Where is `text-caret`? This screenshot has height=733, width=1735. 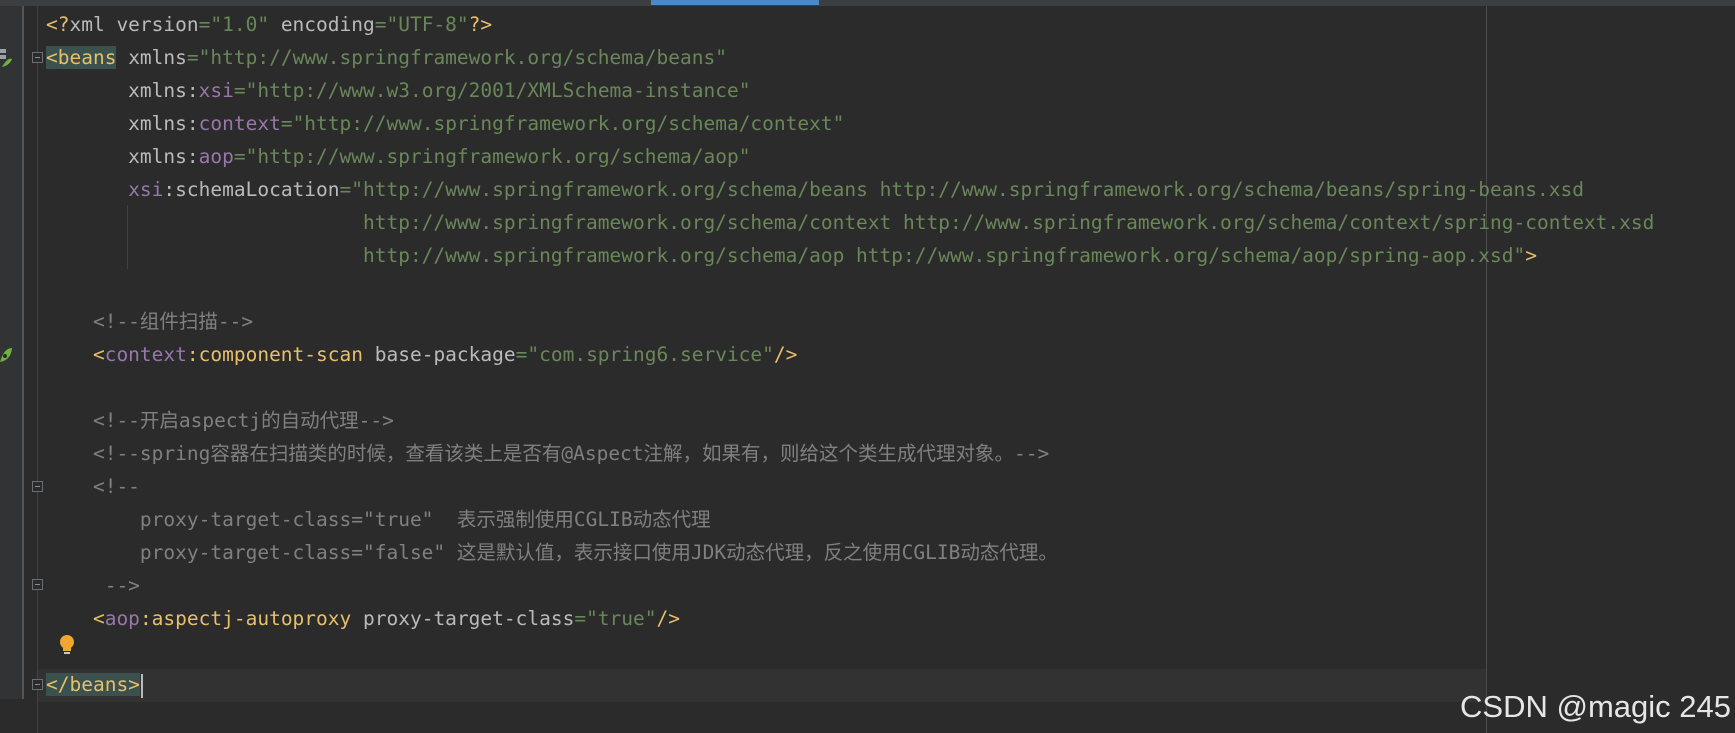 text-caret is located at coordinates (141, 685).